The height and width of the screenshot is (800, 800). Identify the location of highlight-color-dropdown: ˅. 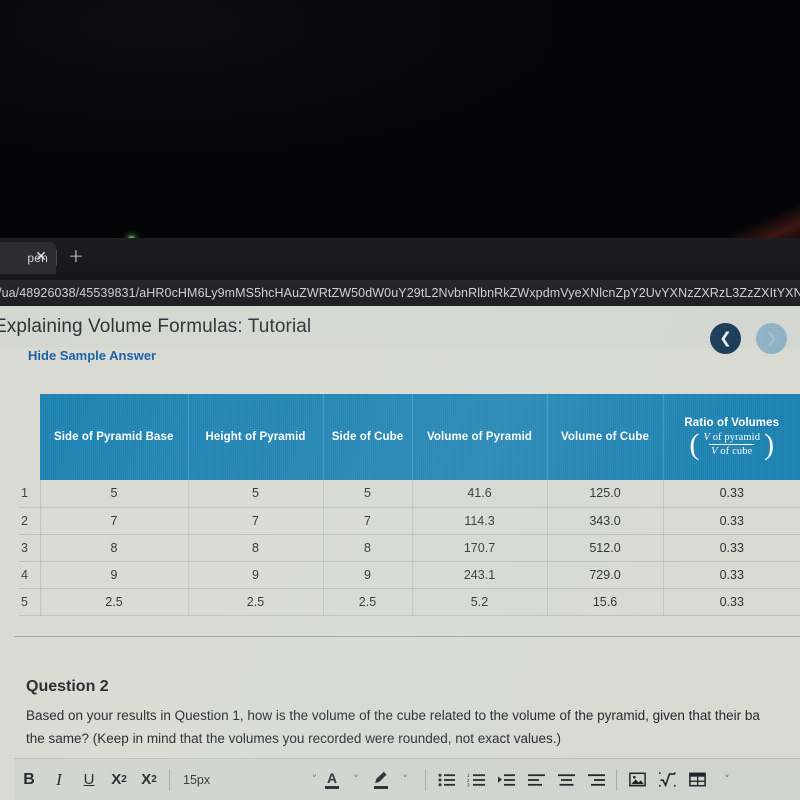
(405, 780).